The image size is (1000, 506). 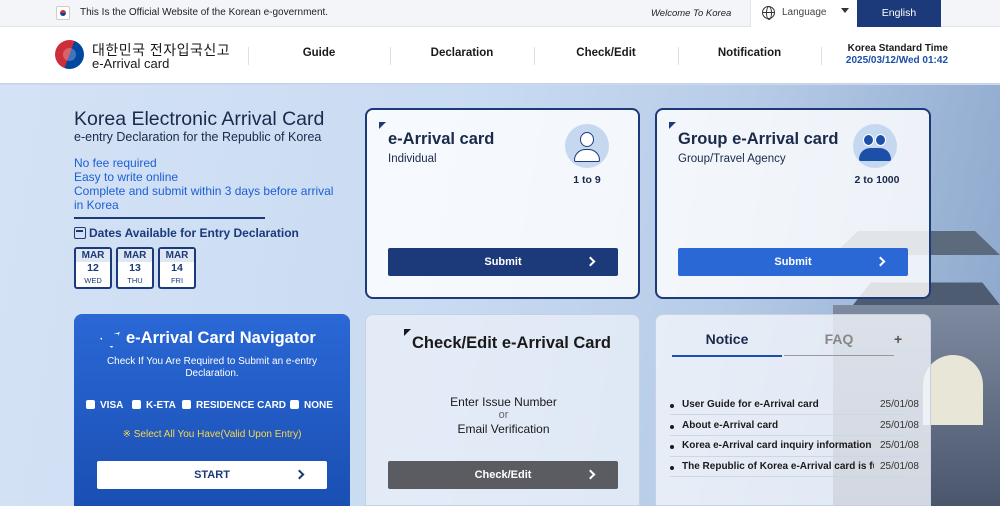 What do you see at coordinates (897, 48) in the screenshot?
I see `kst-title: Korea Standard Time` at bounding box center [897, 48].